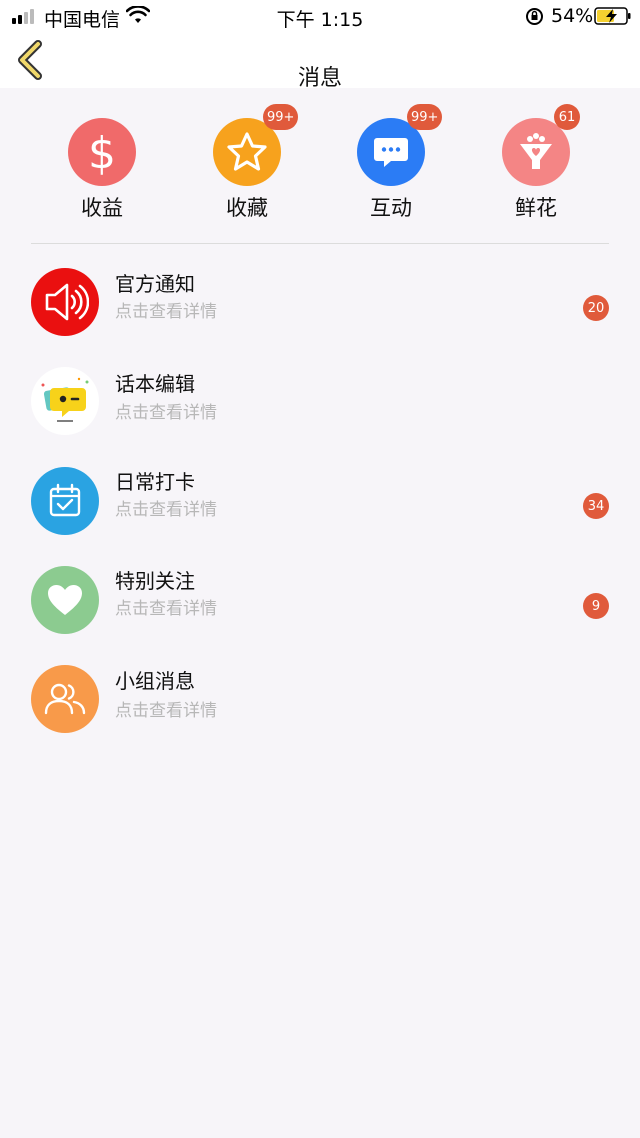 This screenshot has width=640, height=1138. What do you see at coordinates (320, 163) in the screenshot?
I see `shortcut-grid: $ 收益 99+ 收藏 99+ 互动 61 鲜花` at bounding box center [320, 163].